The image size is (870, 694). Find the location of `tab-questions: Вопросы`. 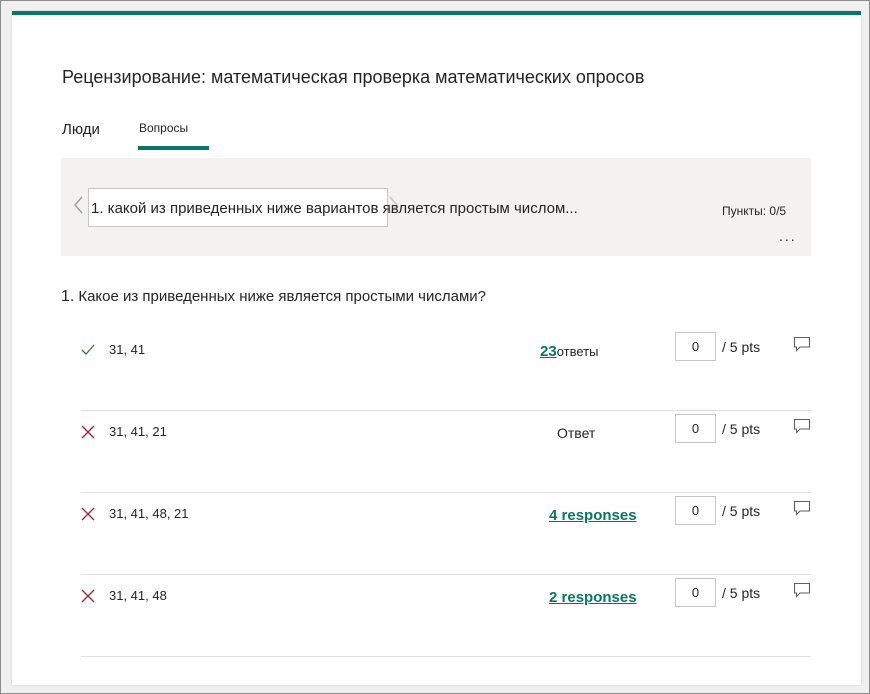

tab-questions: Вопросы is located at coordinates (163, 128).